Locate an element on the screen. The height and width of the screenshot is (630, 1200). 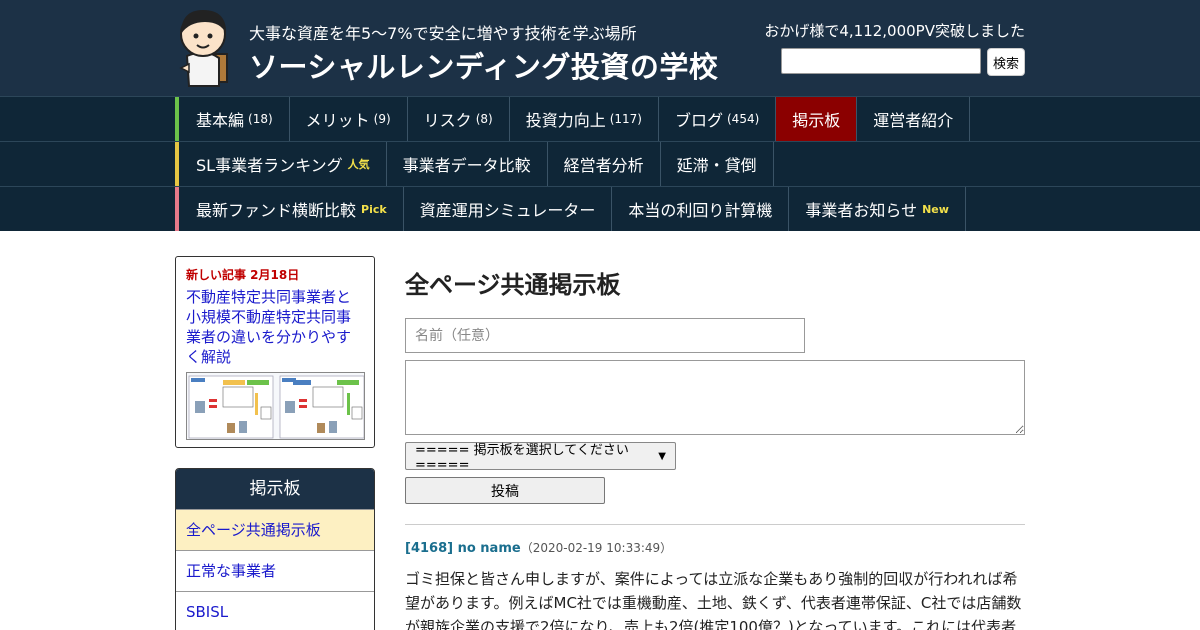
nav-label: 基本編 is located at coordinates (220, 120).